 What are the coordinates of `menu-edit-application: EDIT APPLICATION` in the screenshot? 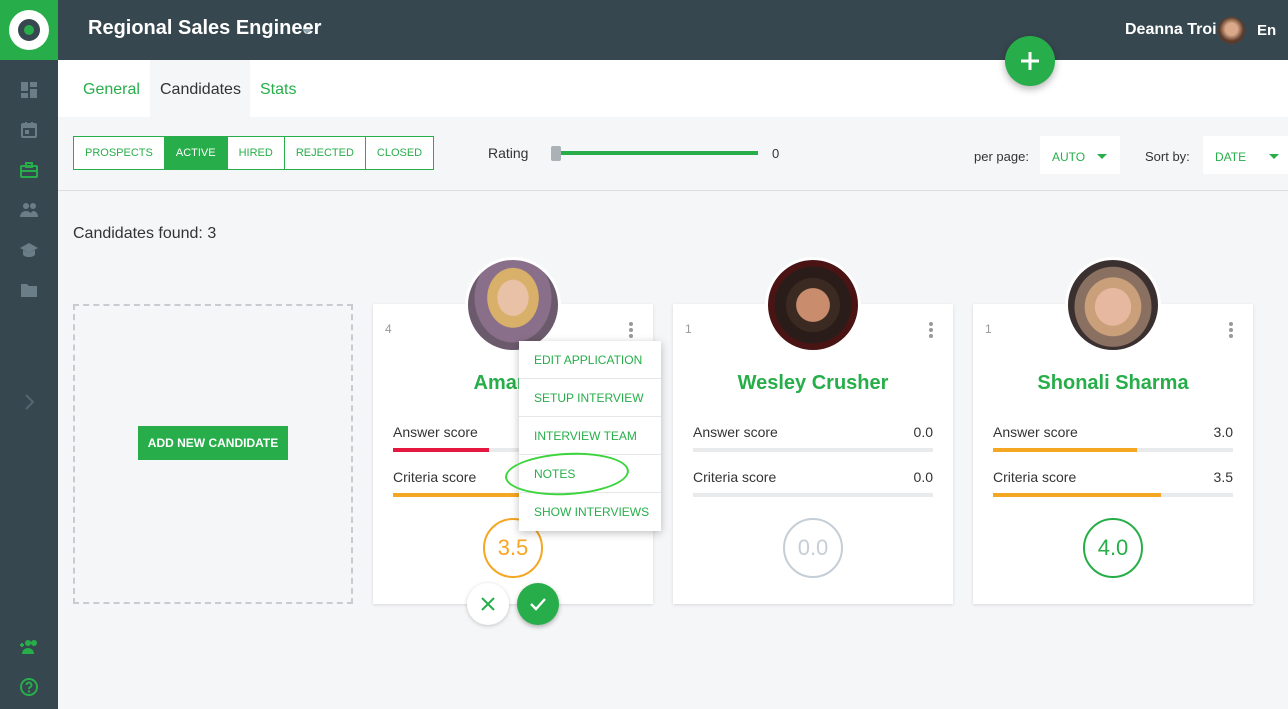 It's located at (590, 360).